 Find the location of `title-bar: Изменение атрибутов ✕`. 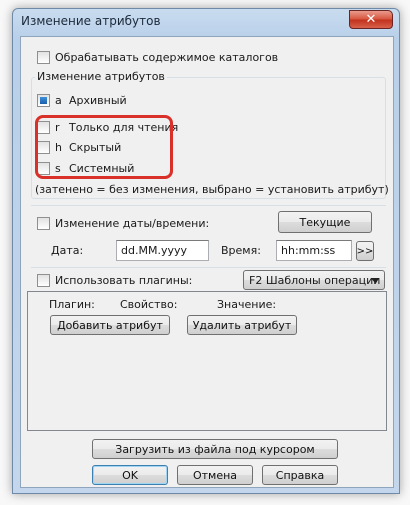

title-bar: Изменение атрибутов ✕ is located at coordinates (206, 22).